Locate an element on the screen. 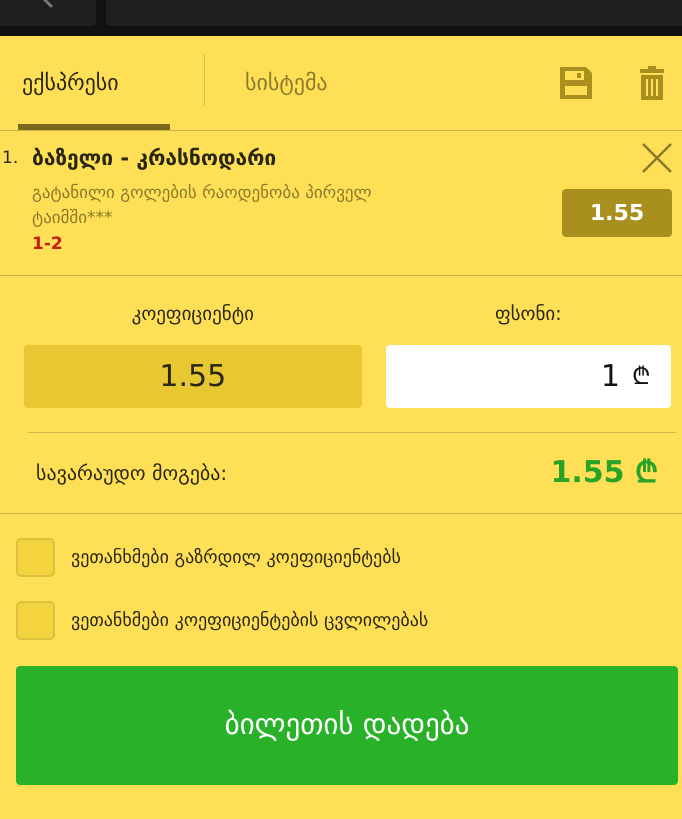  market-name: გატანილი გოლების რაოდენობა პირველ ტაიმში*** is located at coordinates (202, 206).